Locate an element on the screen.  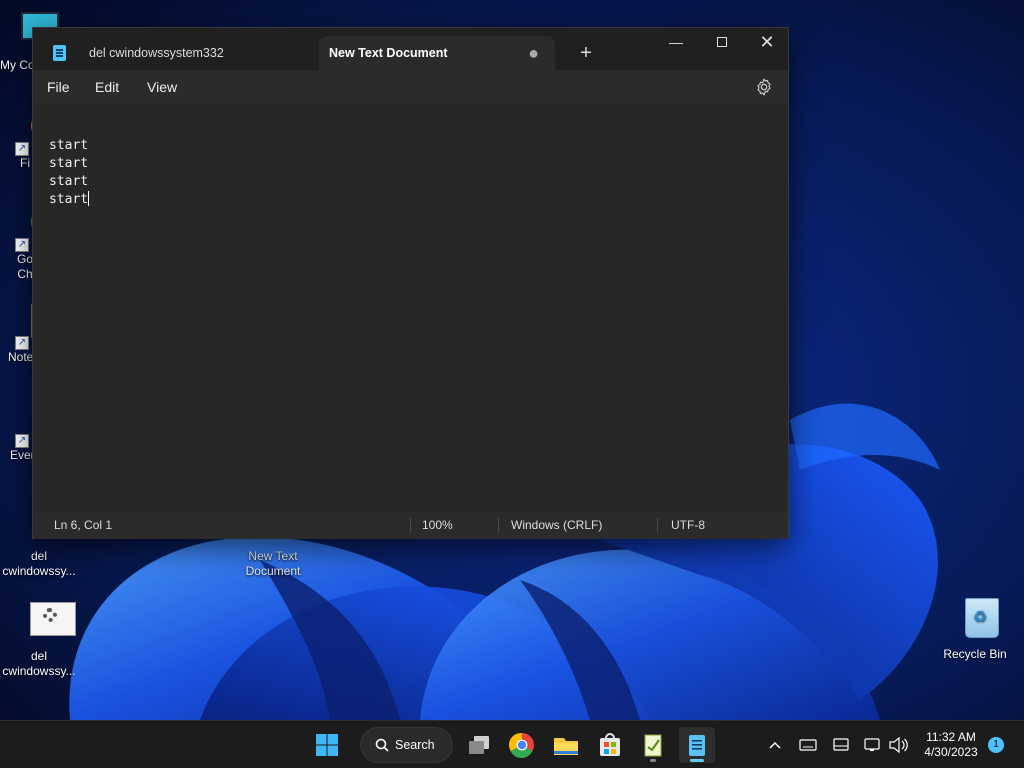
search-icon is located at coordinates (382, 745).